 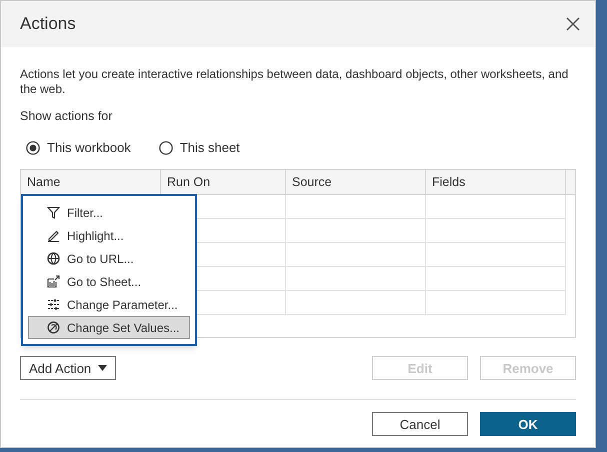 What do you see at coordinates (53, 212) in the screenshot?
I see `filter-icon` at bounding box center [53, 212].